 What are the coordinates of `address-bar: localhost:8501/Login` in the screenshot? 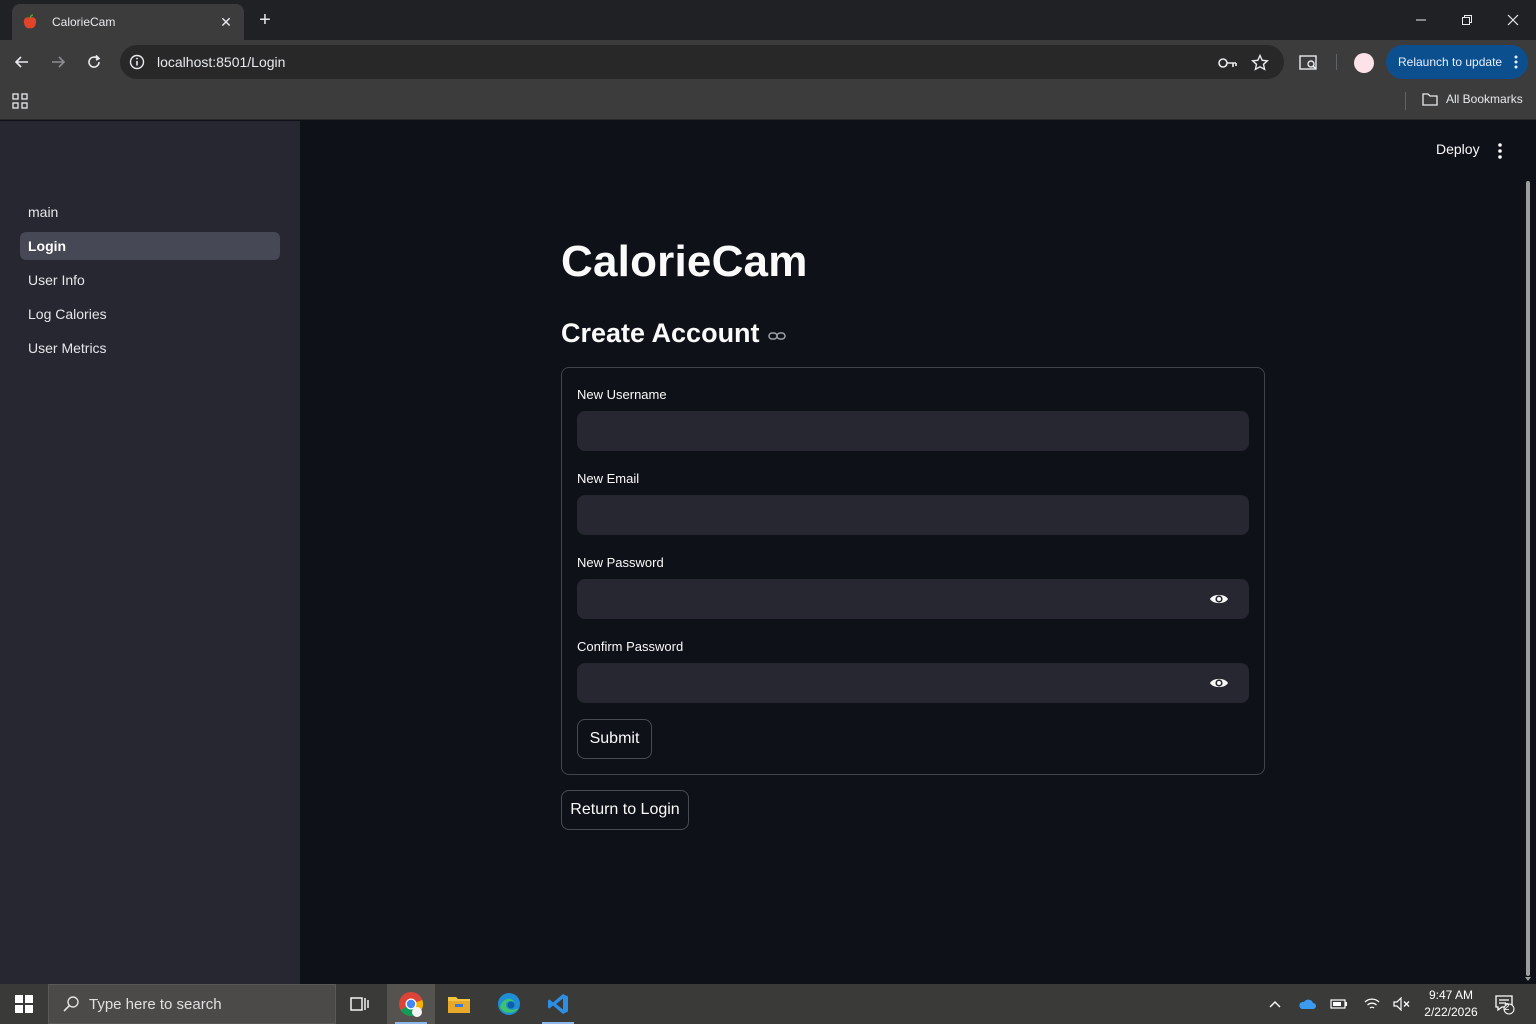 It's located at (702, 62).